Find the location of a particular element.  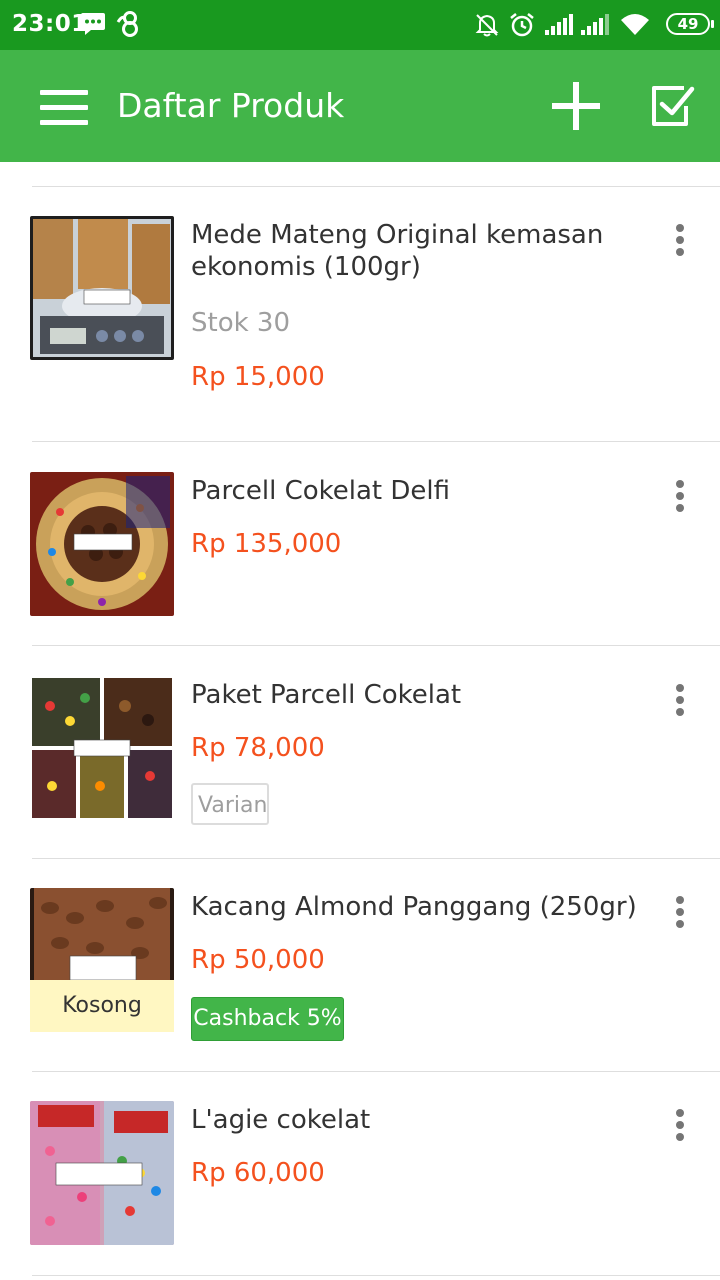

out-of-stock-label: Kosong is located at coordinates (102, 1006).